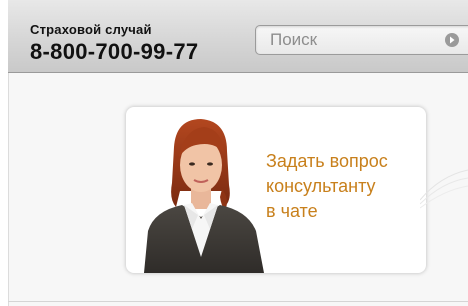 The height and width of the screenshot is (306, 468). Describe the element at coordinates (204, 196) in the screenshot. I see `consultant-photo` at that location.